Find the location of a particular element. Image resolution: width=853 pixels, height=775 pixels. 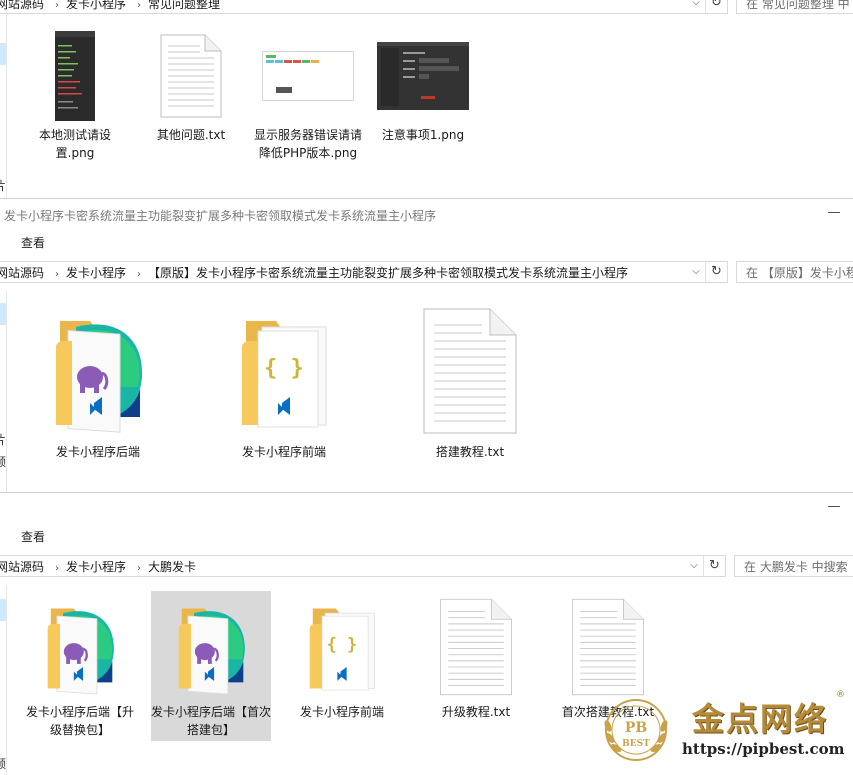

address-bar: 网站源码 › 发卡小程序 › 常见问题整理 ⌵ ↻ is located at coordinates (364, 7).